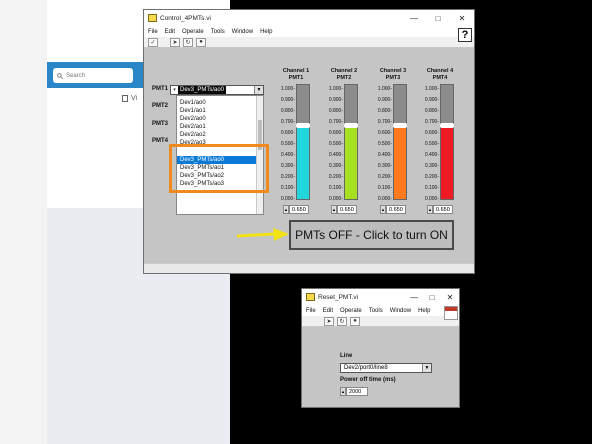  Describe the element at coordinates (400, 162) in the screenshot. I see `slider-fill` at that location.